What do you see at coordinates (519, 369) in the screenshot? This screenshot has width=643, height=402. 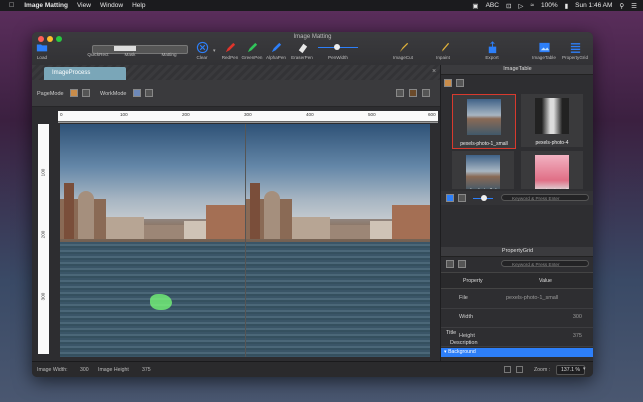 I see `actual-size-icon` at bounding box center [519, 369].